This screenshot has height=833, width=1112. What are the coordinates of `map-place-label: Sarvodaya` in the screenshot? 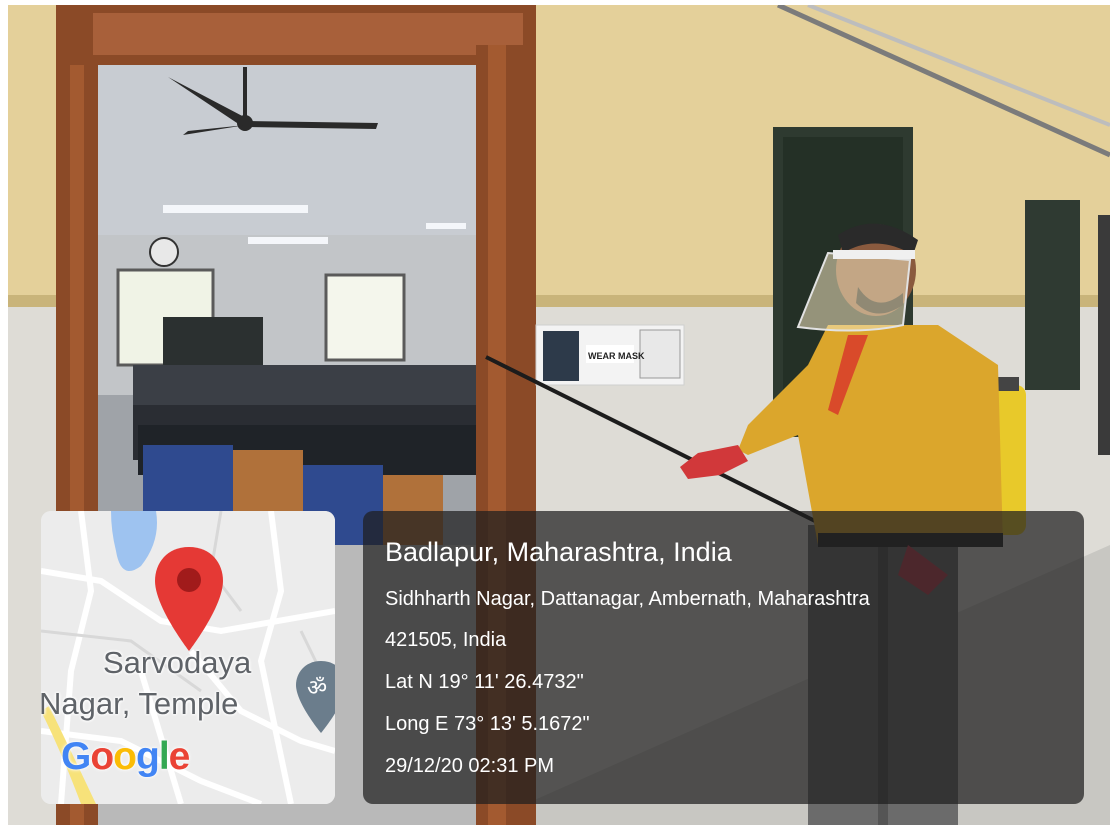 It's located at (177, 662).